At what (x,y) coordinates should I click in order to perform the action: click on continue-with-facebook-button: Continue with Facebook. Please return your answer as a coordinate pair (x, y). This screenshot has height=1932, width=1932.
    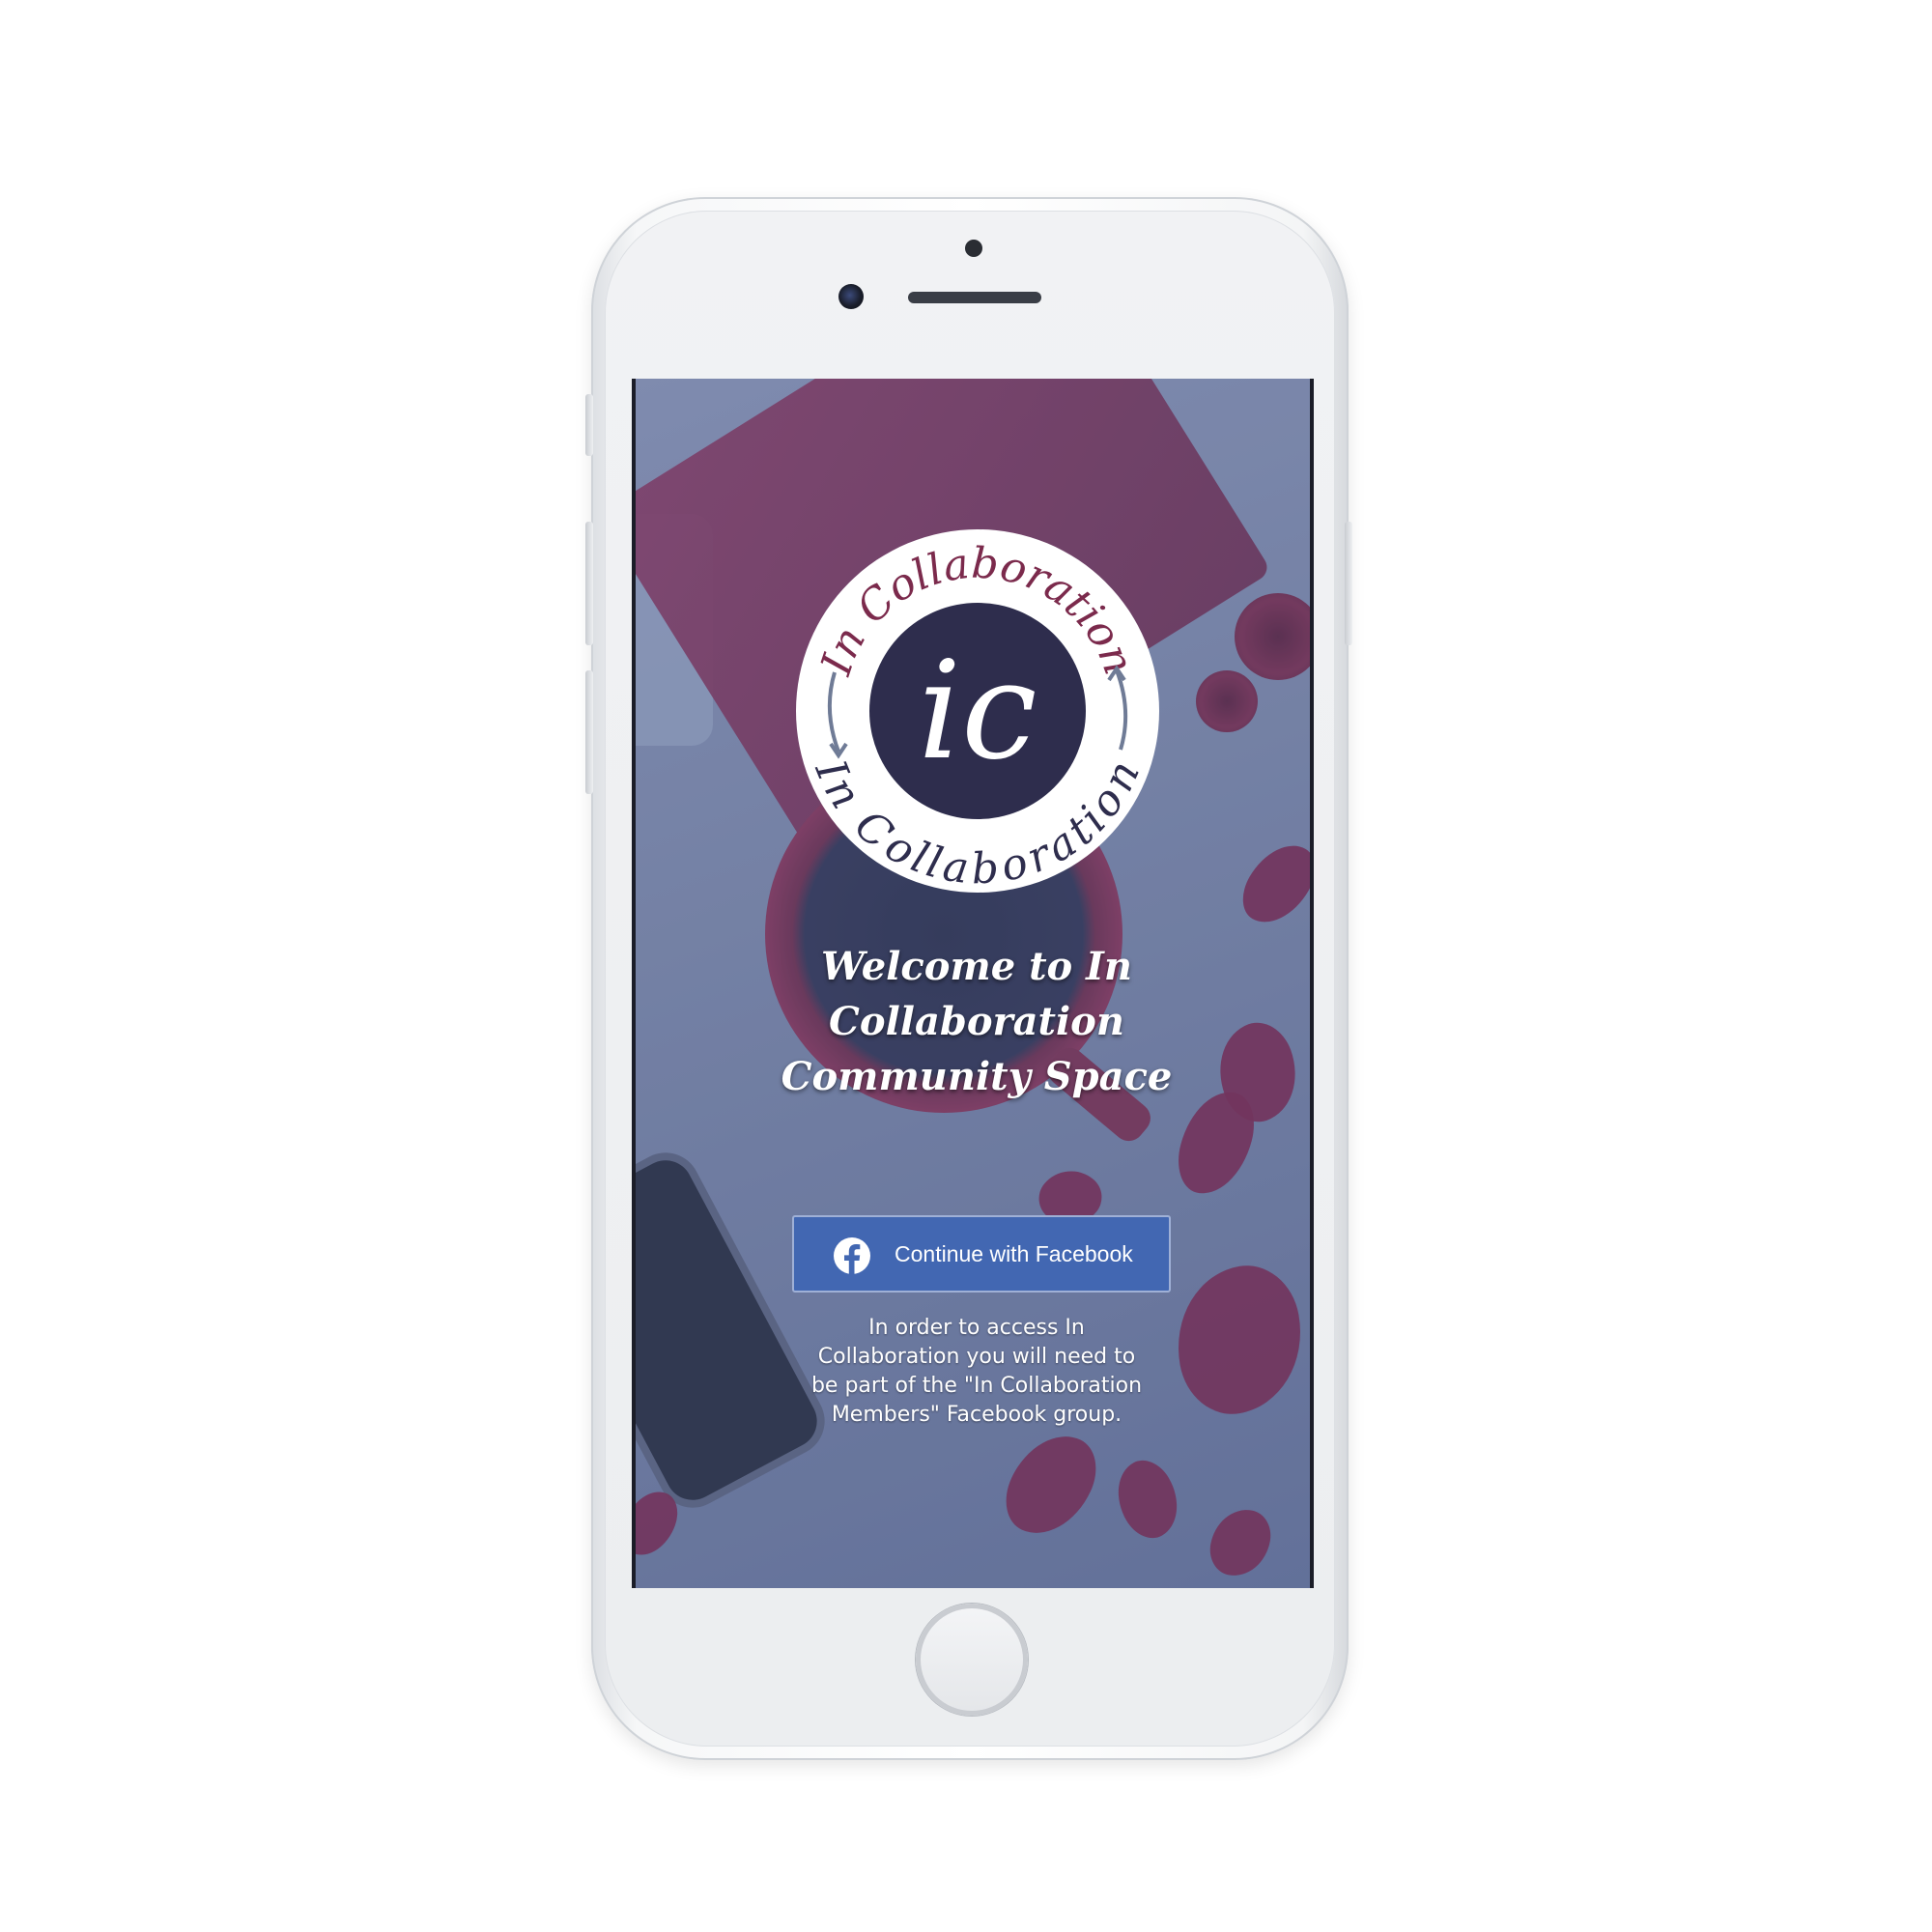
    Looking at the image, I should click on (981, 1254).